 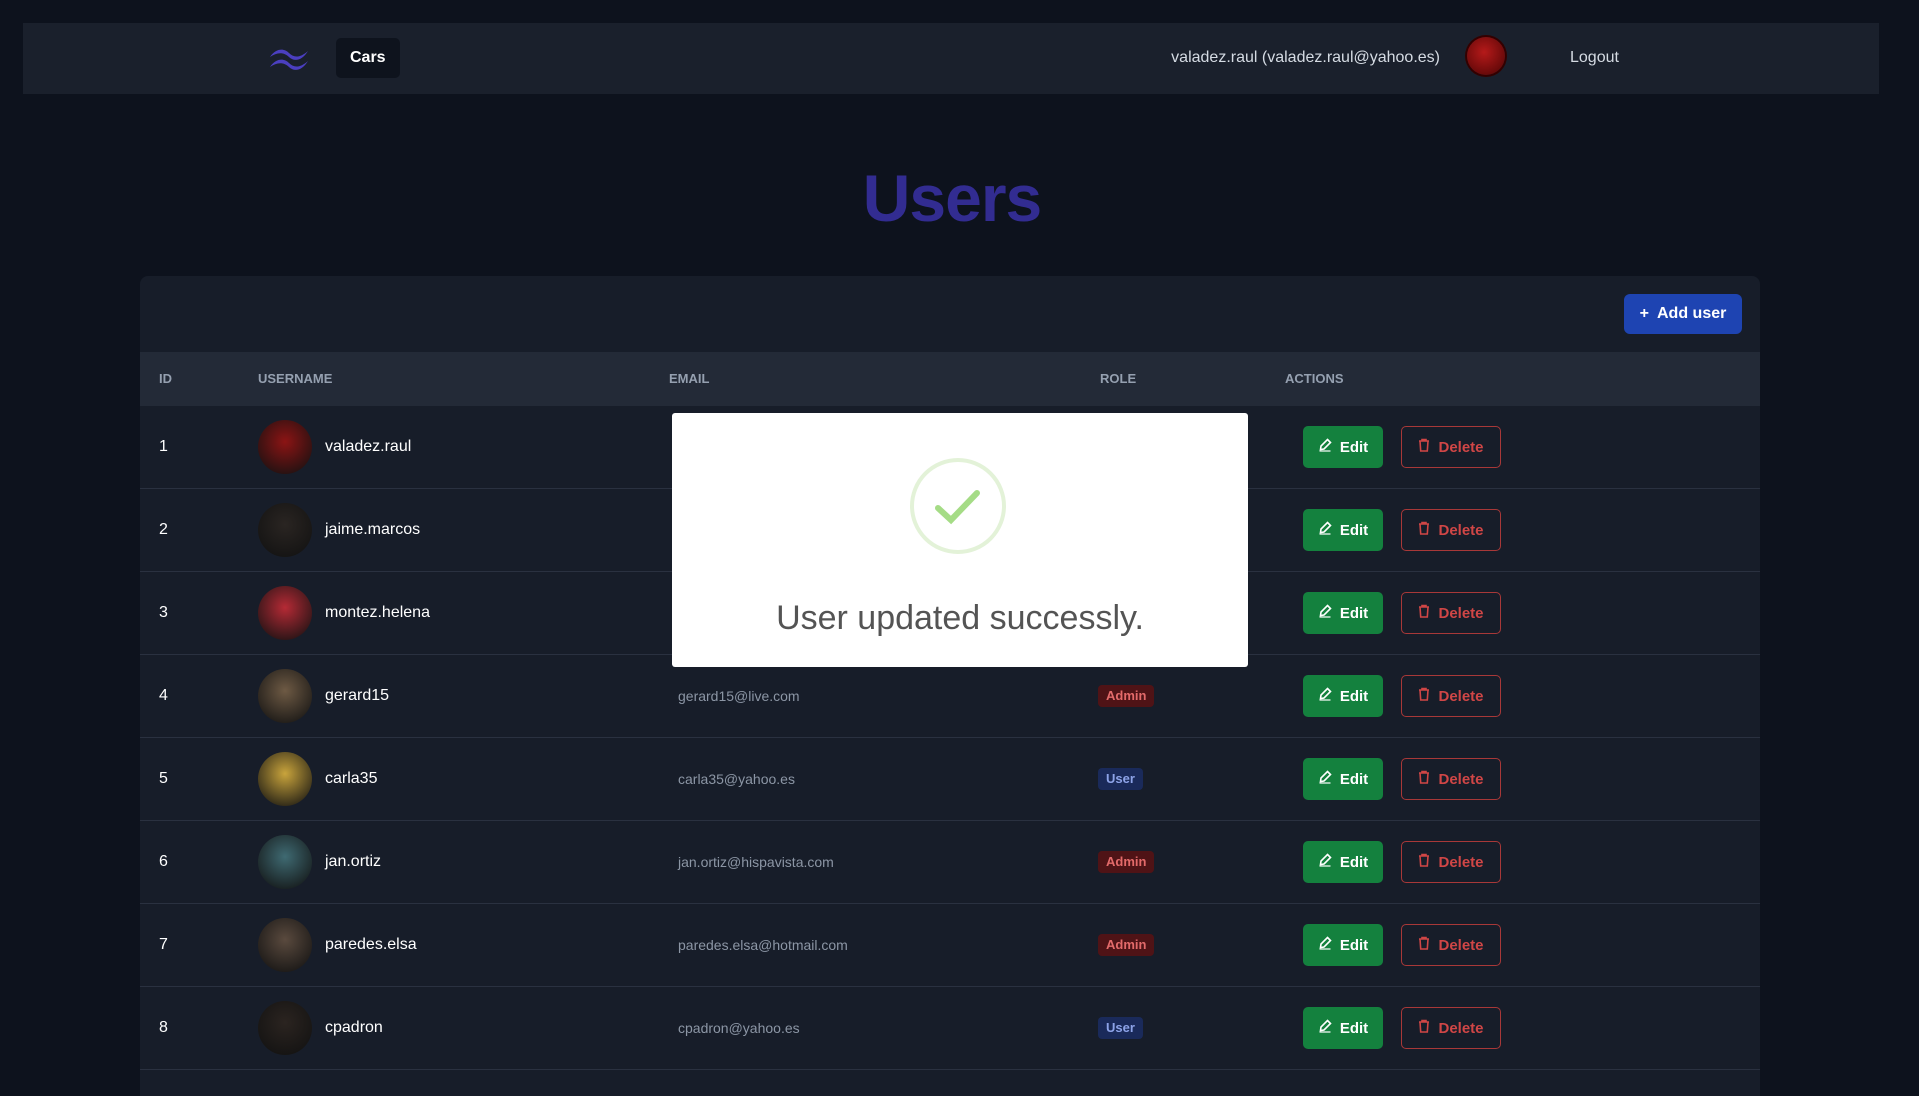 I want to click on row-username: carla35, so click(x=351, y=778).